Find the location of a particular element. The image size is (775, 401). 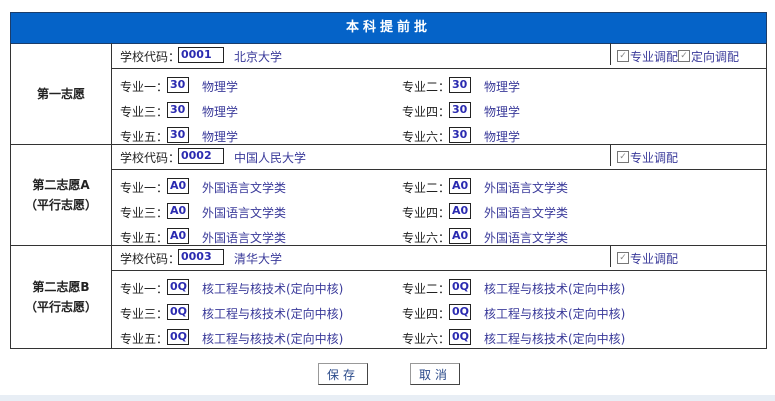

major-row: 专业五： 30 物理学 is located at coordinates (252, 135).